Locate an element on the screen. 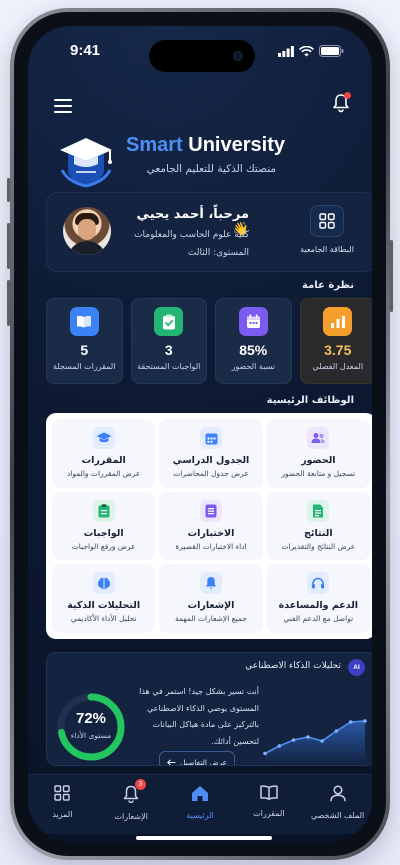 The image size is (400, 865). clipboard-check-icon is located at coordinates (169, 321).